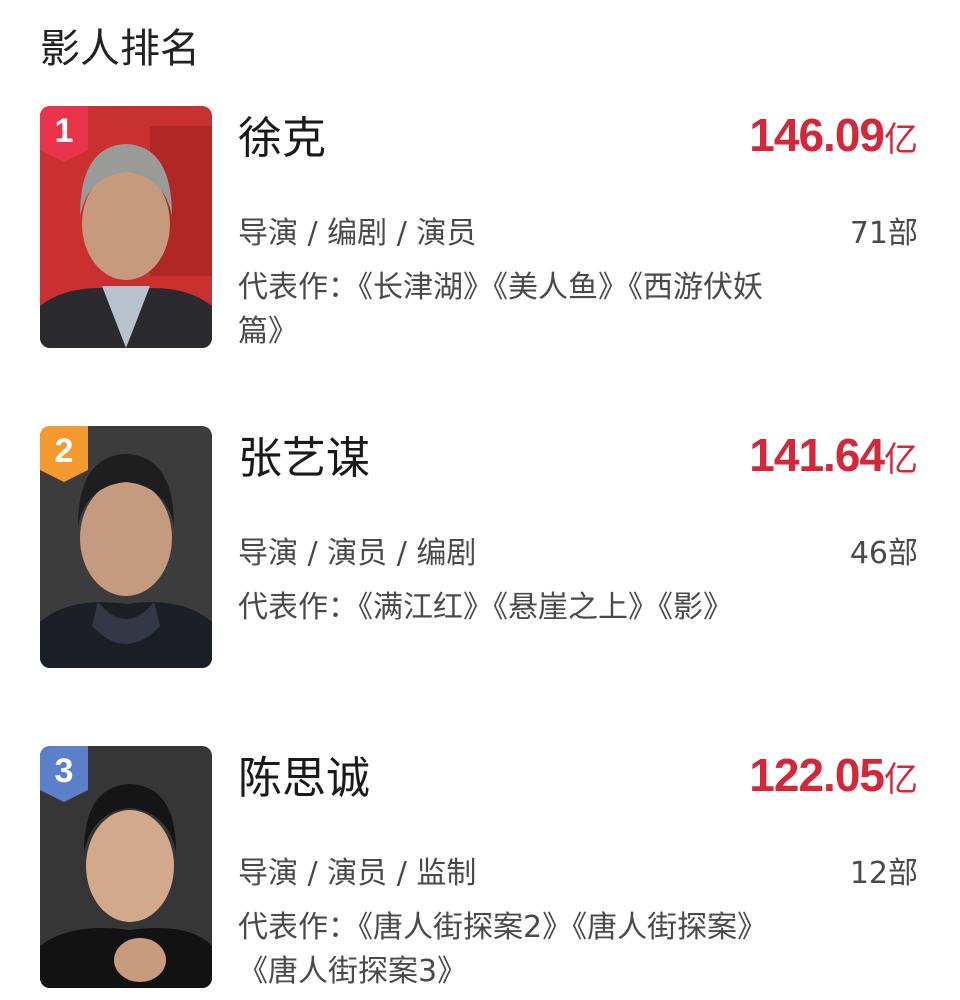  I want to click on rank-number: 2, so click(64, 451).